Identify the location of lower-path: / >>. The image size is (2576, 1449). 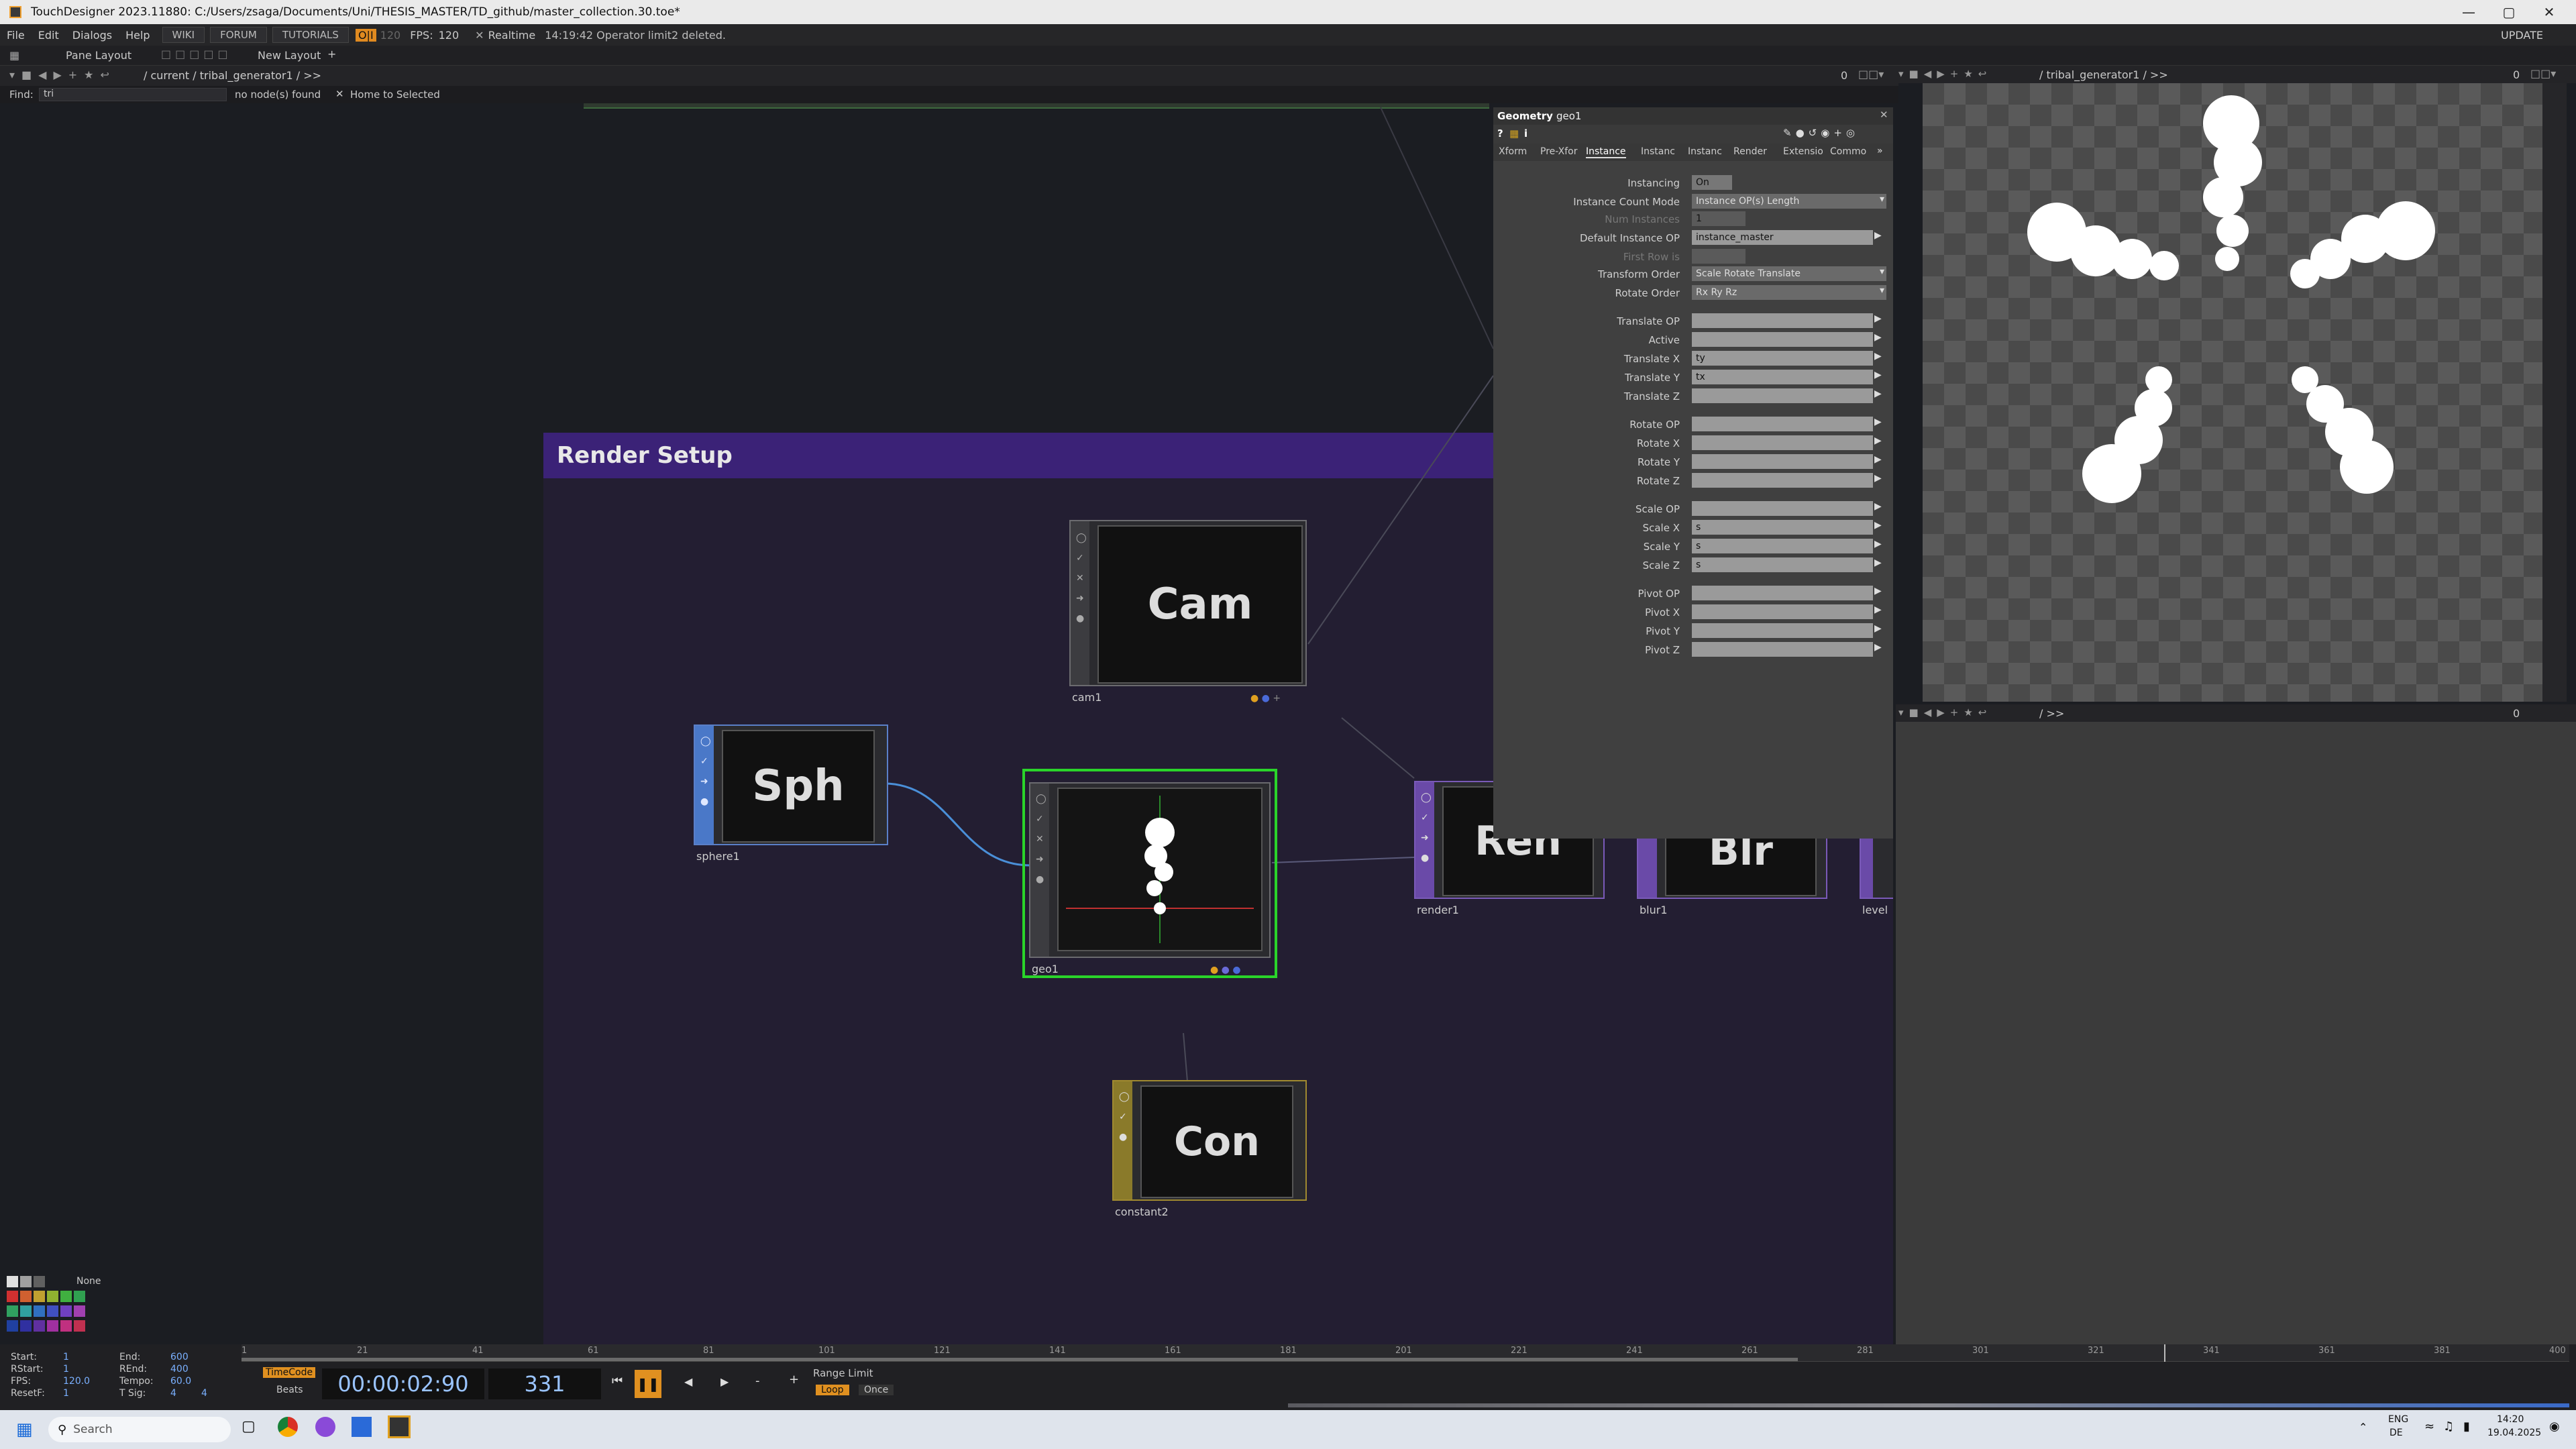
(2051, 713).